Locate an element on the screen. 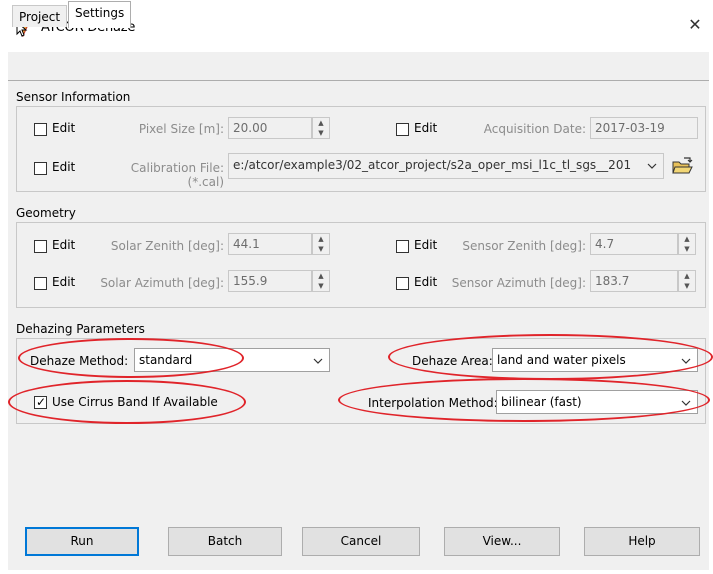 This screenshot has width=713, height=574. acq-date-field: 2017-03-19 is located at coordinates (644, 128).